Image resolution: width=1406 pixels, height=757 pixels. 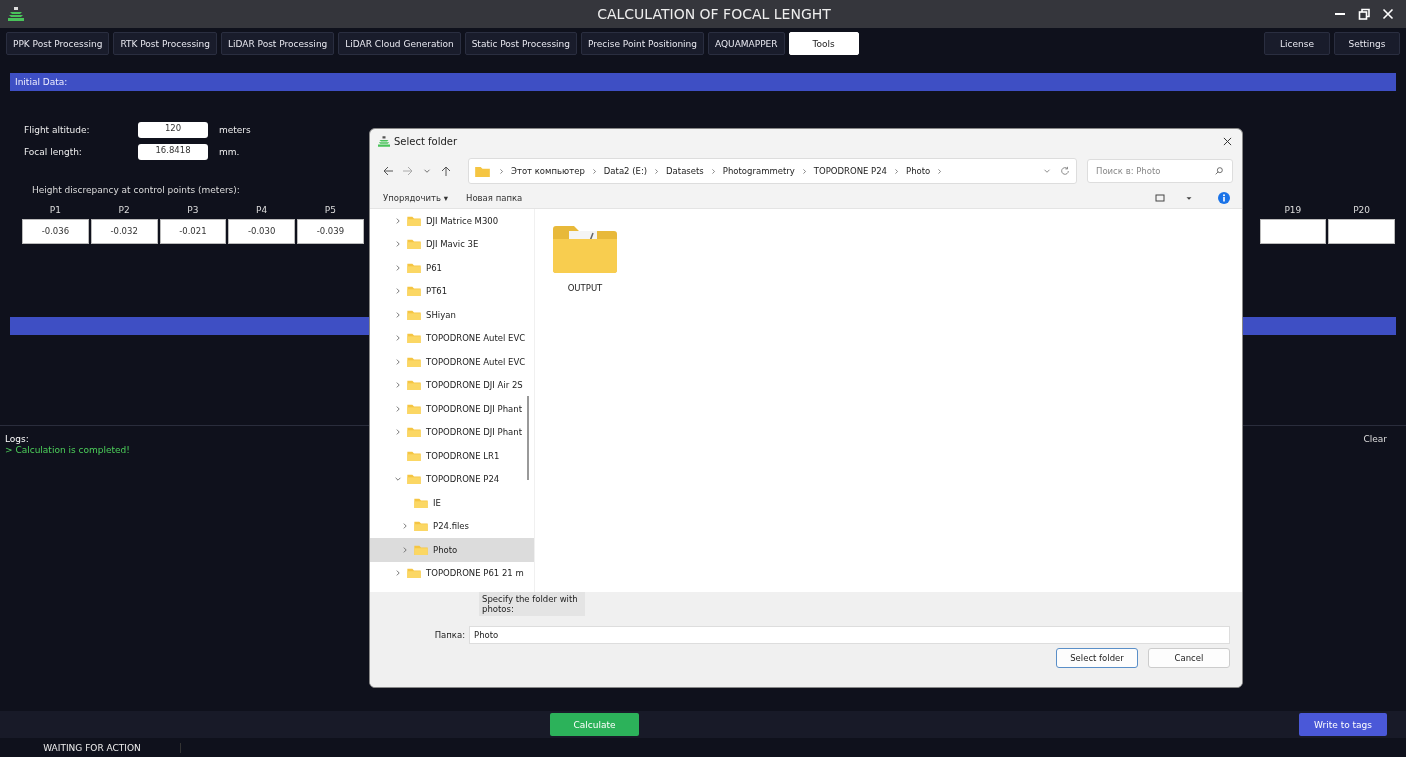 What do you see at coordinates (528, 438) in the screenshot?
I see `scrollbar` at bounding box center [528, 438].